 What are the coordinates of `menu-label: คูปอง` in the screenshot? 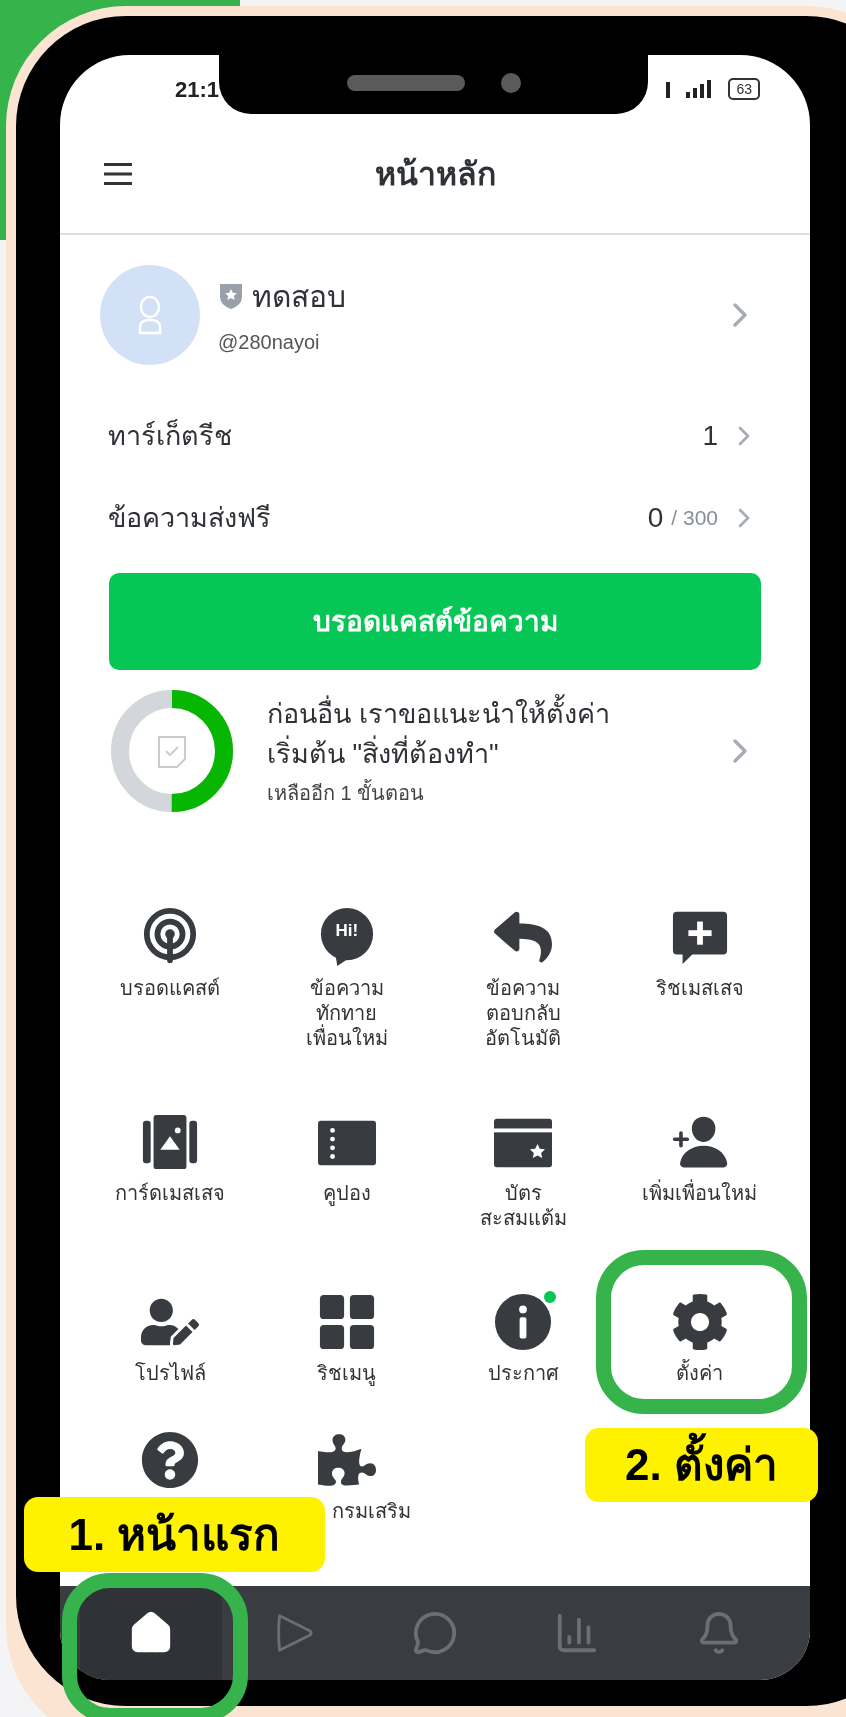 It's located at (346, 1193).